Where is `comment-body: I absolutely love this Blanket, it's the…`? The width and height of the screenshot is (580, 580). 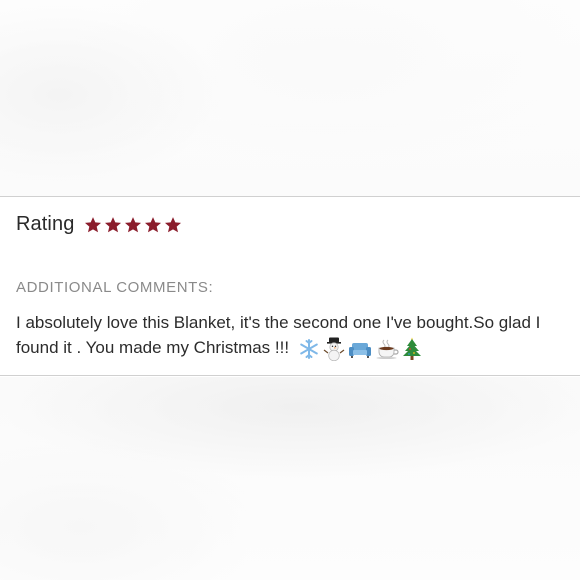 comment-body: I absolutely love this Blanket, it's the… is located at coordinates (292, 335).